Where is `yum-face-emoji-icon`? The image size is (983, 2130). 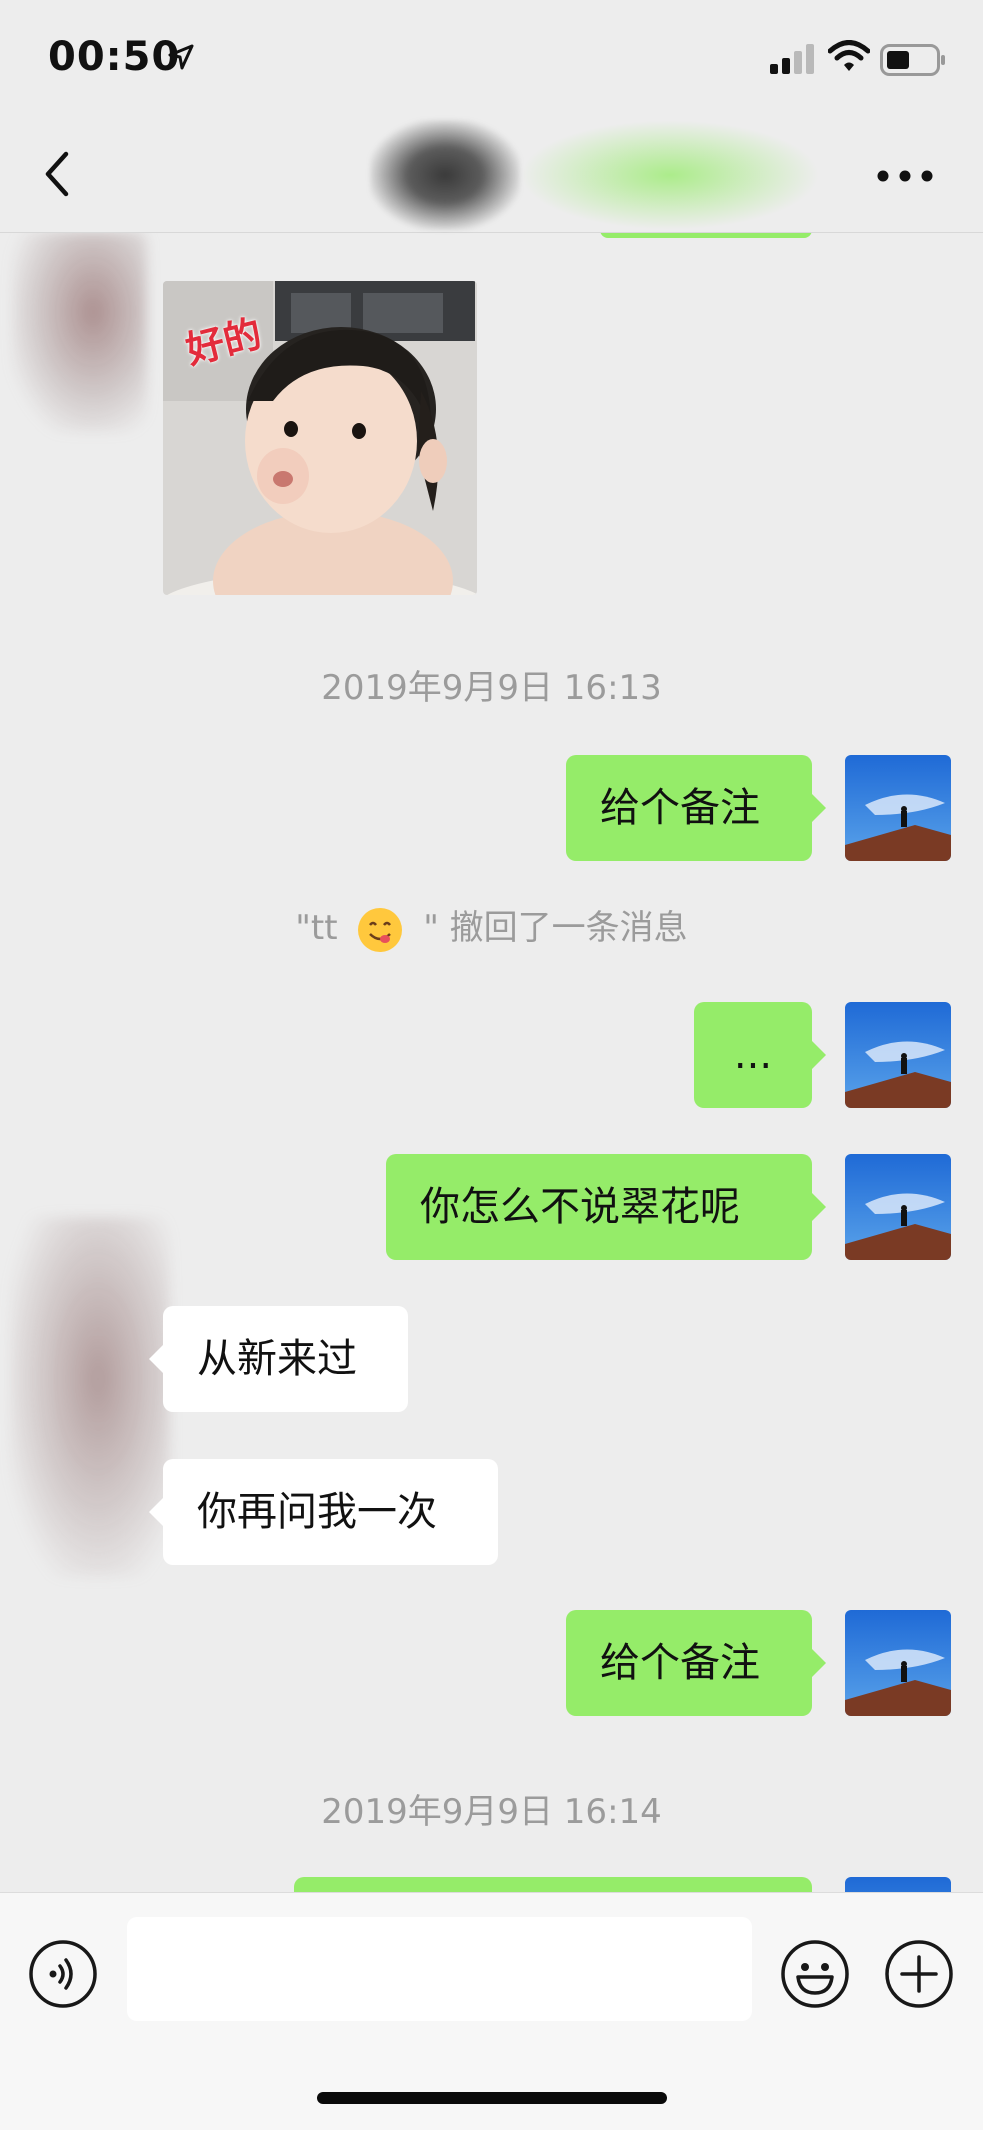
yum-face-emoji-icon is located at coordinates (380, 929).